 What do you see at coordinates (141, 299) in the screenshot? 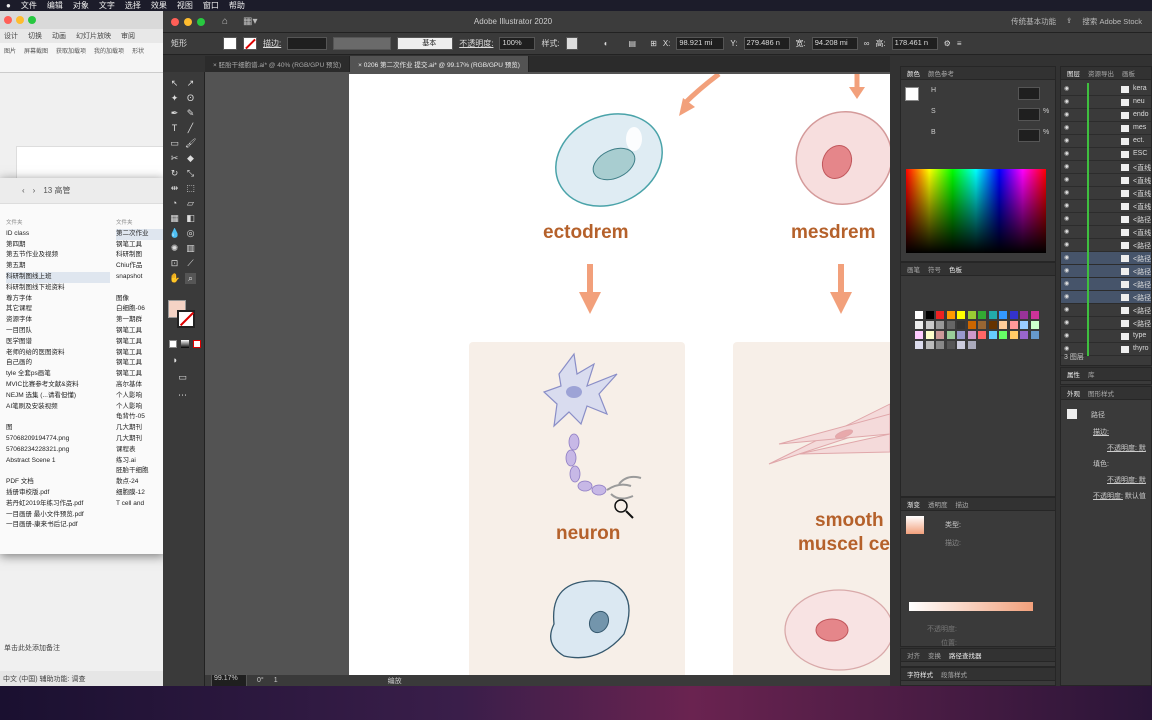
I see `finder-item: 图像` at bounding box center [141, 299].